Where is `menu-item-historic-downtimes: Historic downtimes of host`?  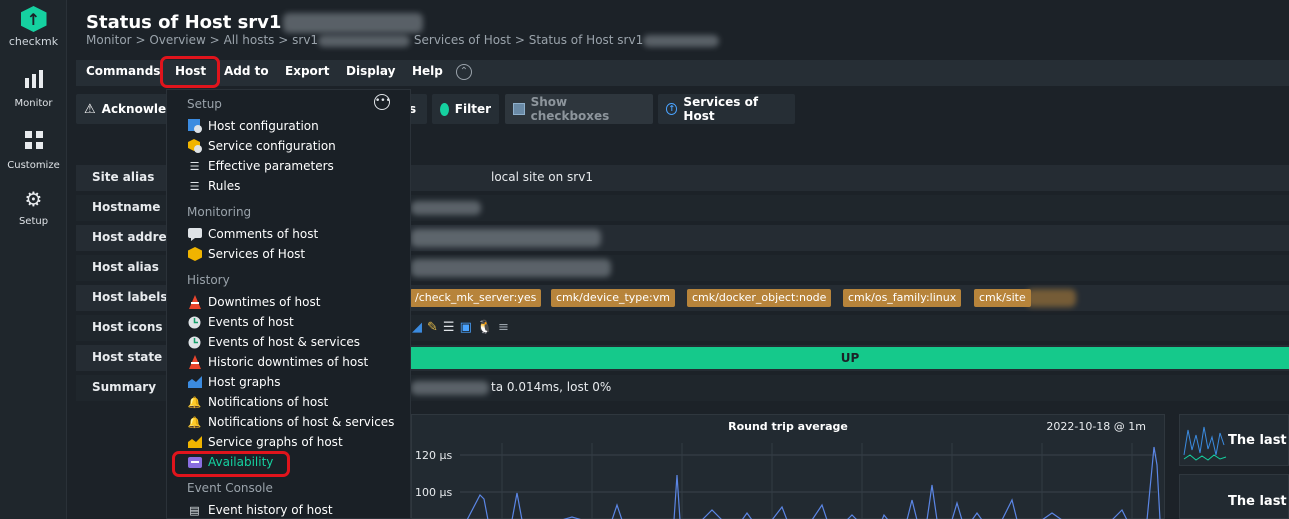 menu-item-historic-downtimes: Historic downtimes of host is located at coordinates (277, 362).